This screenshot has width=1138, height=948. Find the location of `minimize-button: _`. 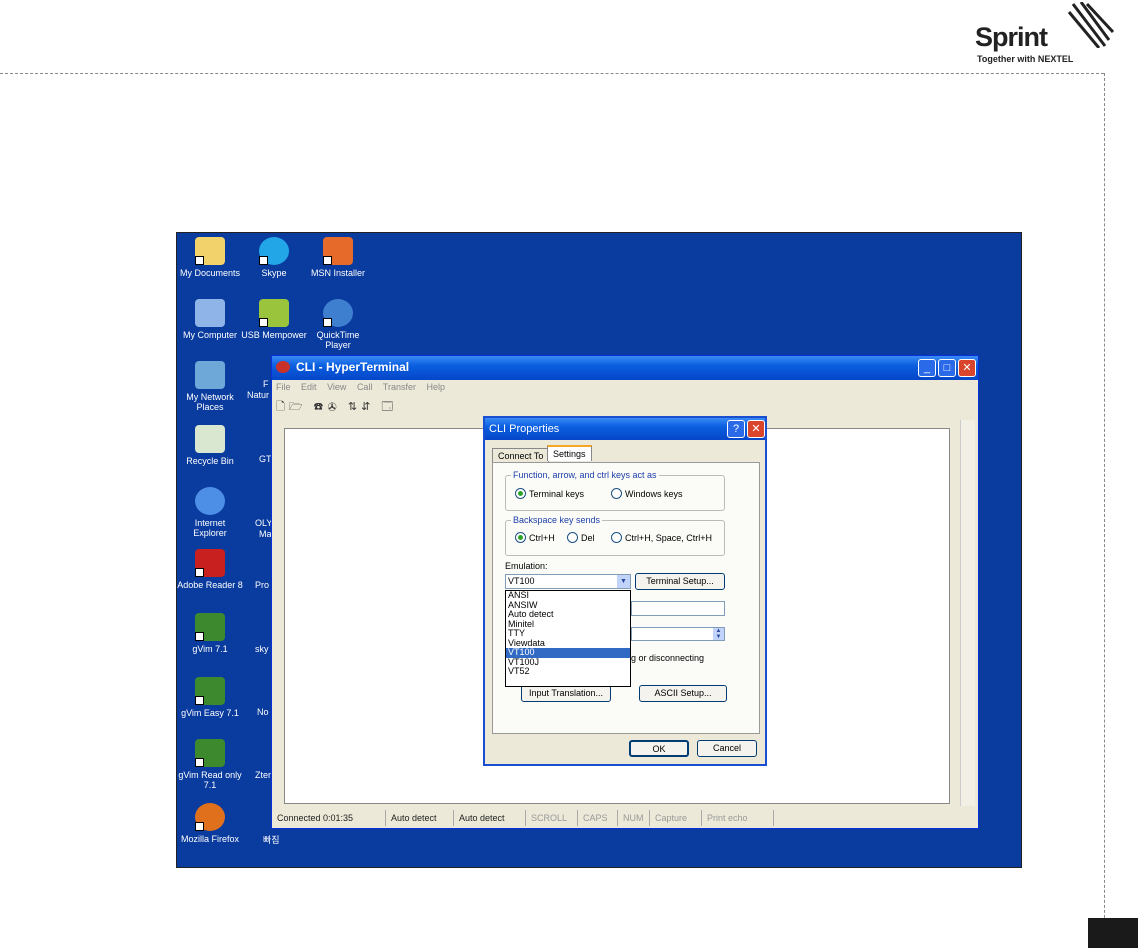

minimize-button: _ is located at coordinates (927, 368).